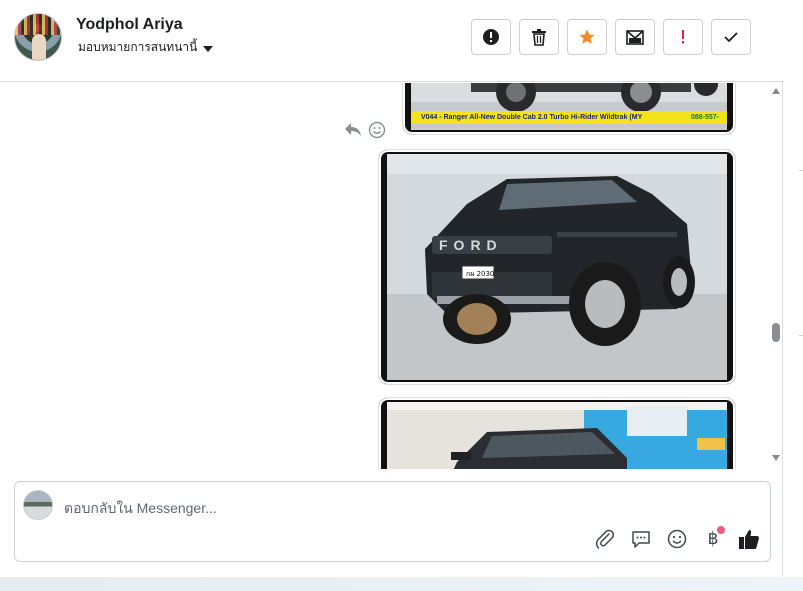 This screenshot has width=803, height=591. I want to click on assign-label: มอบหมายการสนทนานี้, so click(138, 47).